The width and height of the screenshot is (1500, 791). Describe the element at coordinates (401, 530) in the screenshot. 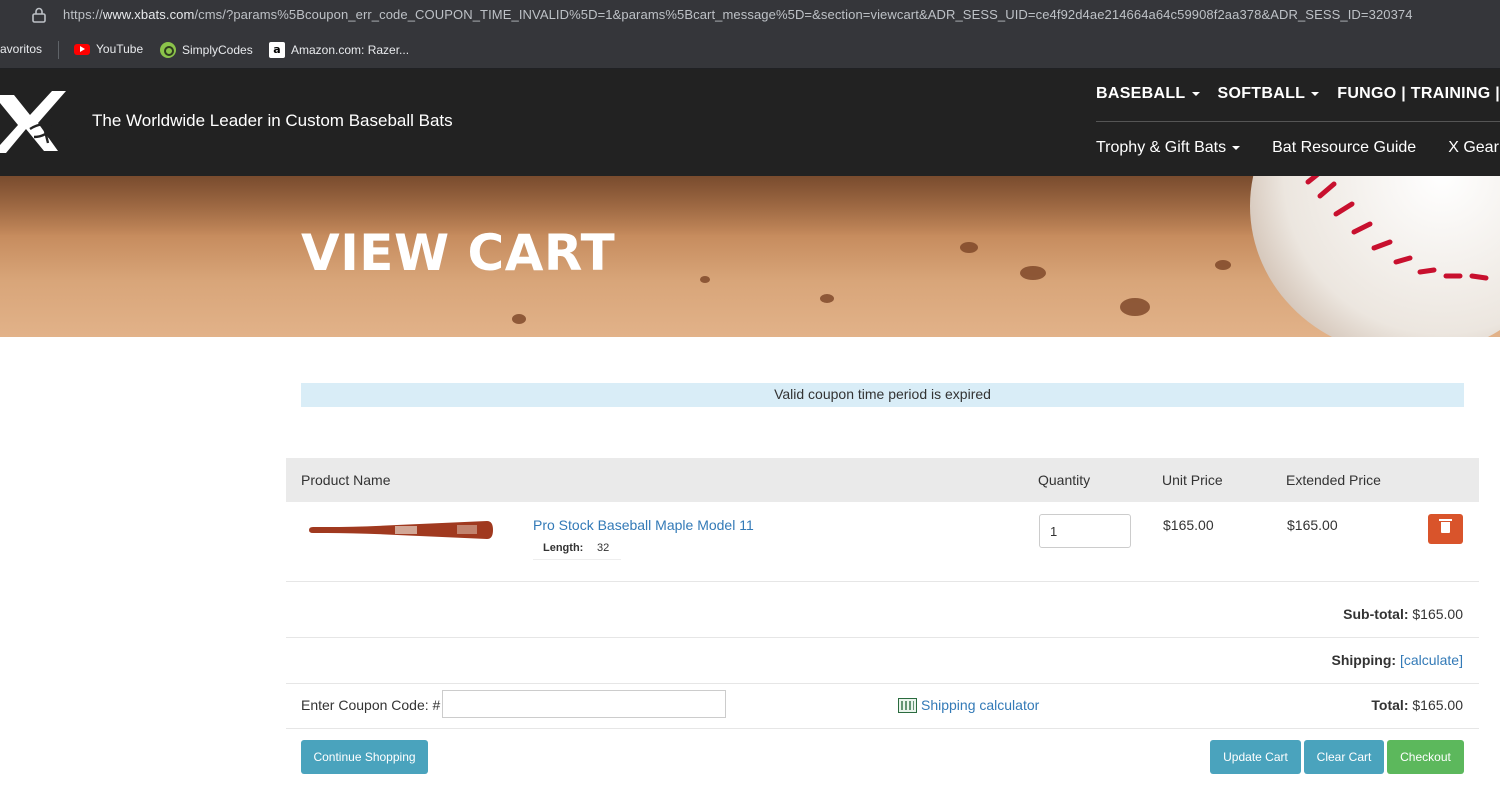

I see `product-bat-image` at that location.